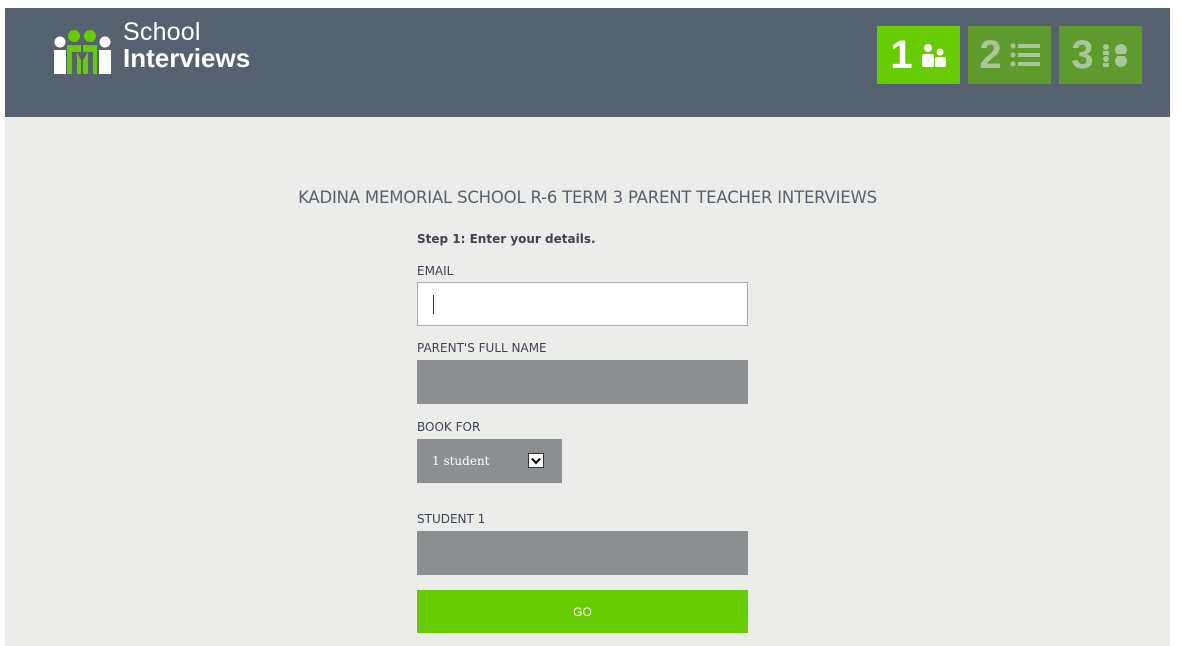 The image size is (1180, 646). I want to click on people-icon, so click(933, 55).